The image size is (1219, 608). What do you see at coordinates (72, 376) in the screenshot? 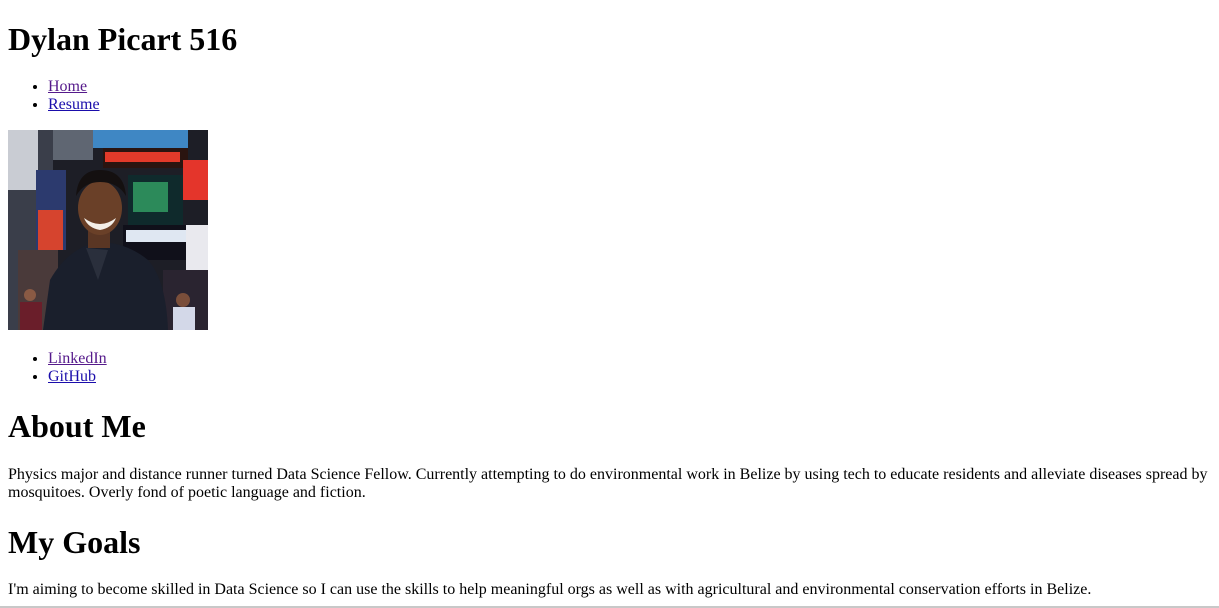
I see `github-link: GitHub` at bounding box center [72, 376].